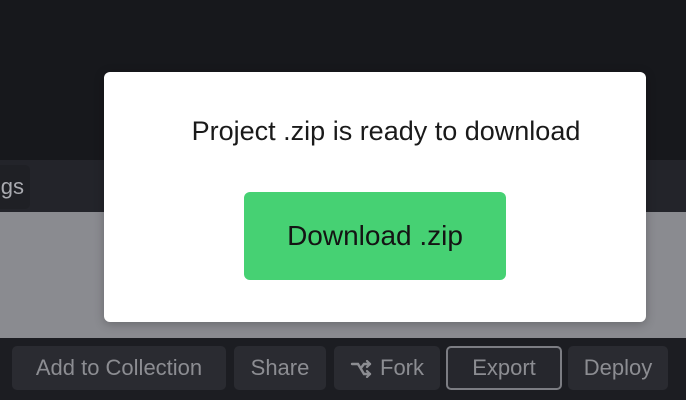 Image resolution: width=686 pixels, height=400 pixels. Describe the element at coordinates (402, 367) in the screenshot. I see `fork-button-label: Fork` at that location.